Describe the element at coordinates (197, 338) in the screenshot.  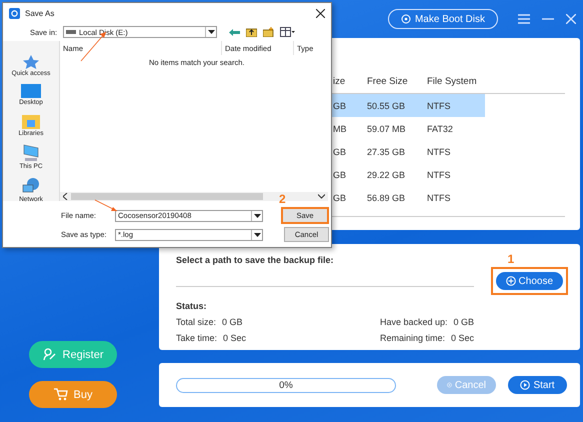
I see `stat-label: Take time:` at that location.